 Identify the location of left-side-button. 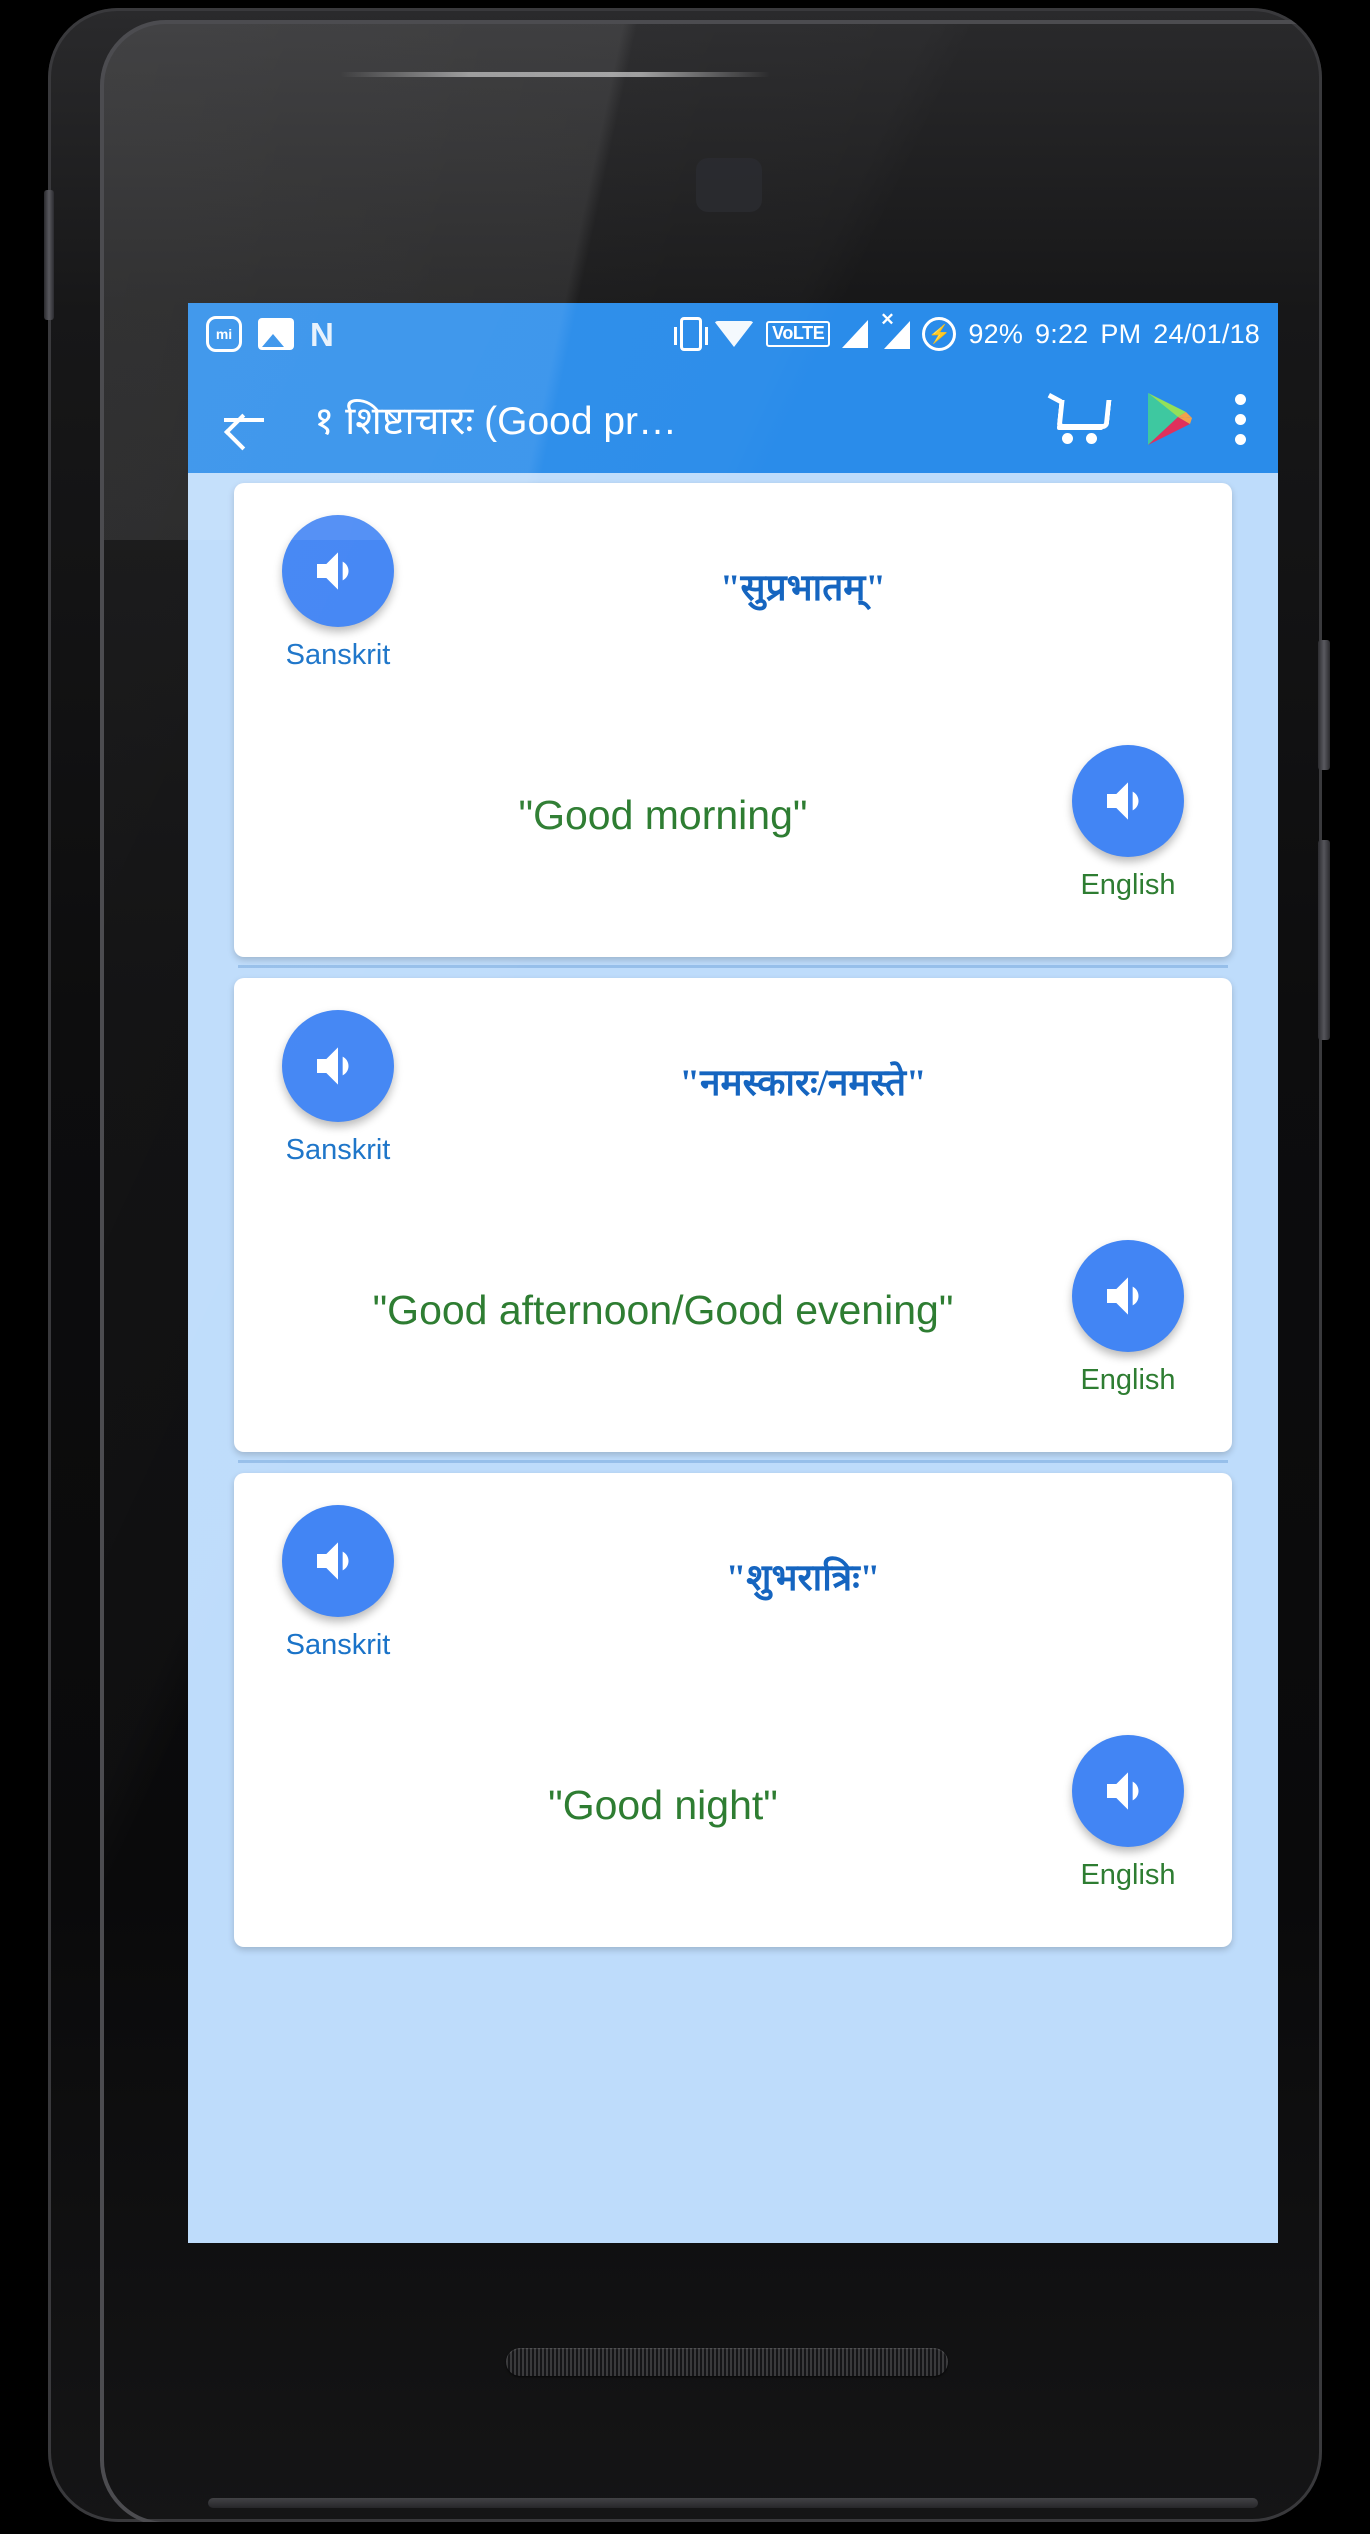
(49, 255).